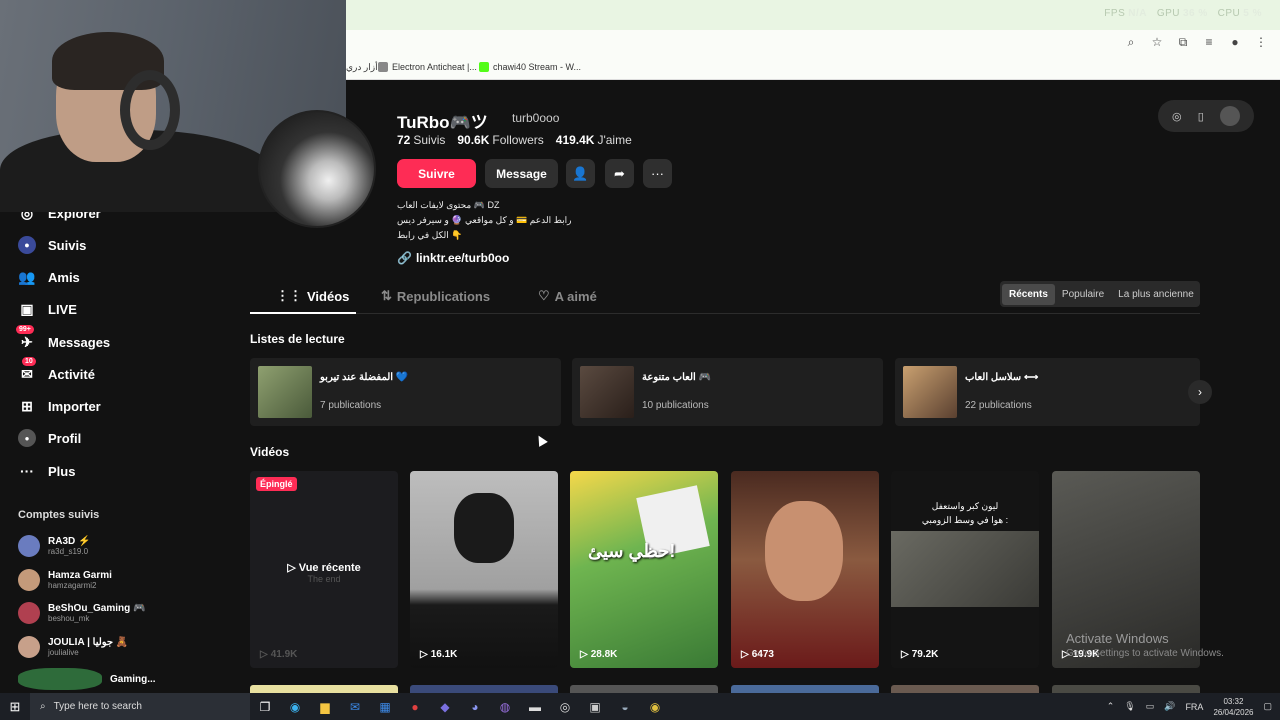 The height and width of the screenshot is (720, 1280). Describe the element at coordinates (27, 245) in the screenshot. I see `following-icon: ●` at that location.